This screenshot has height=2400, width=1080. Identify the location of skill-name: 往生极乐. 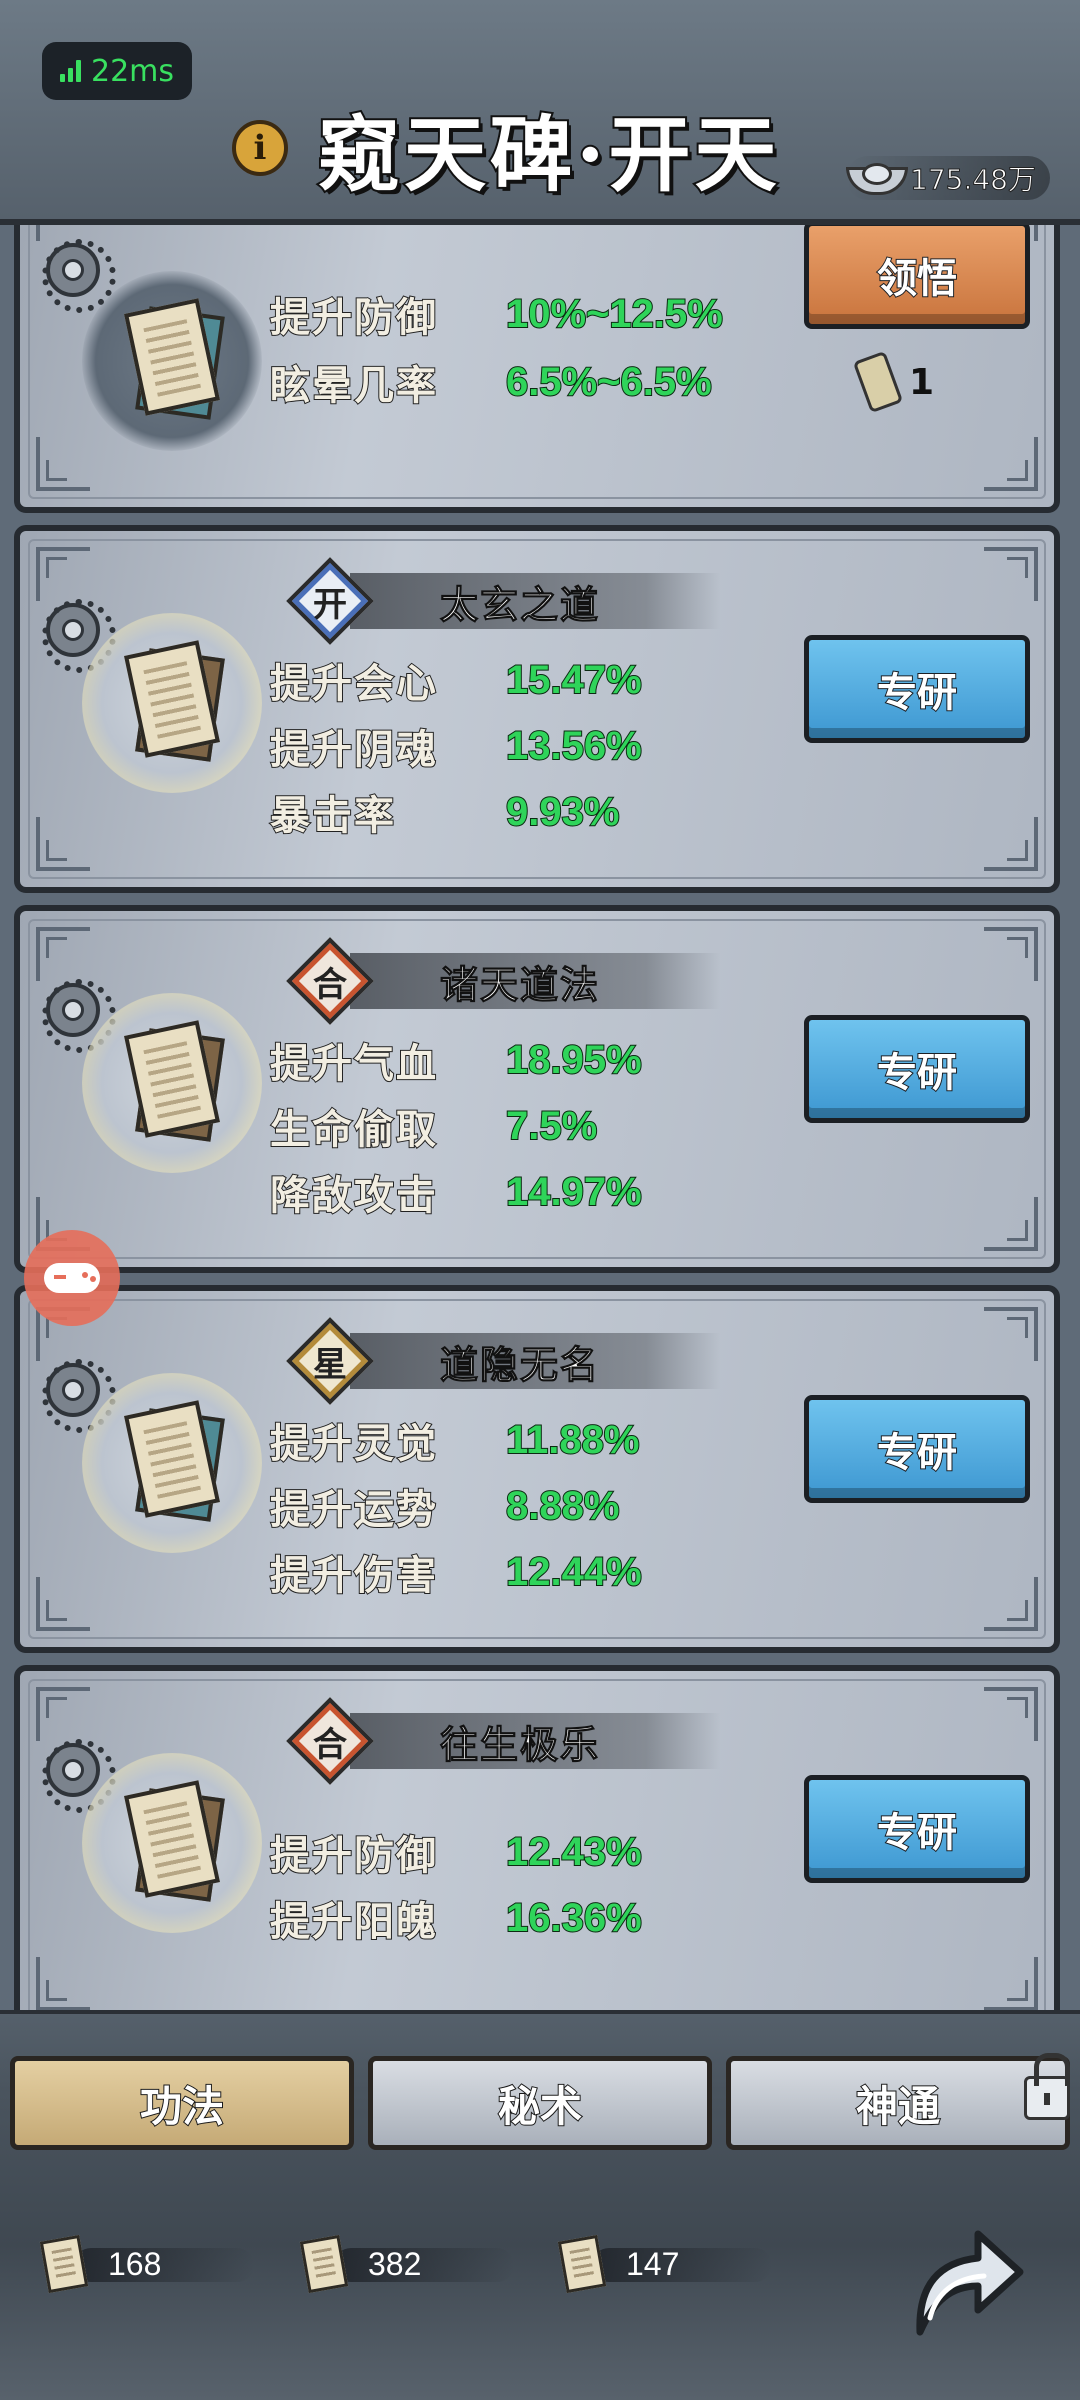
(535, 1741).